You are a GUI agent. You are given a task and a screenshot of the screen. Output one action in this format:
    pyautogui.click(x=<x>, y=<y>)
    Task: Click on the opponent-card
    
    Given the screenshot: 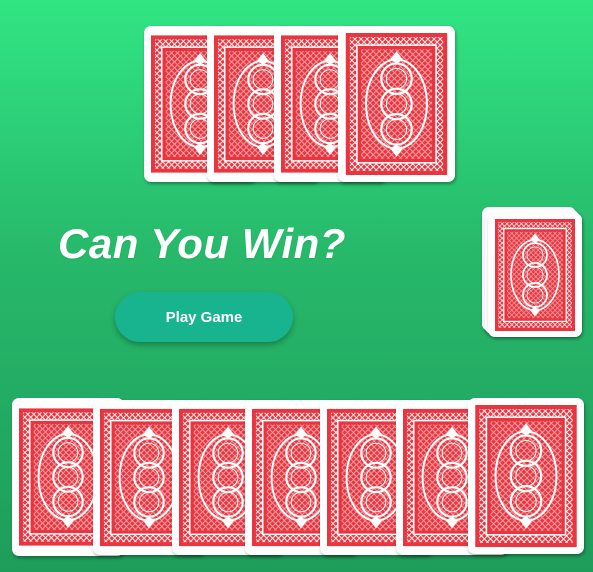 What is the action you would take?
    pyautogui.click(x=396, y=104)
    